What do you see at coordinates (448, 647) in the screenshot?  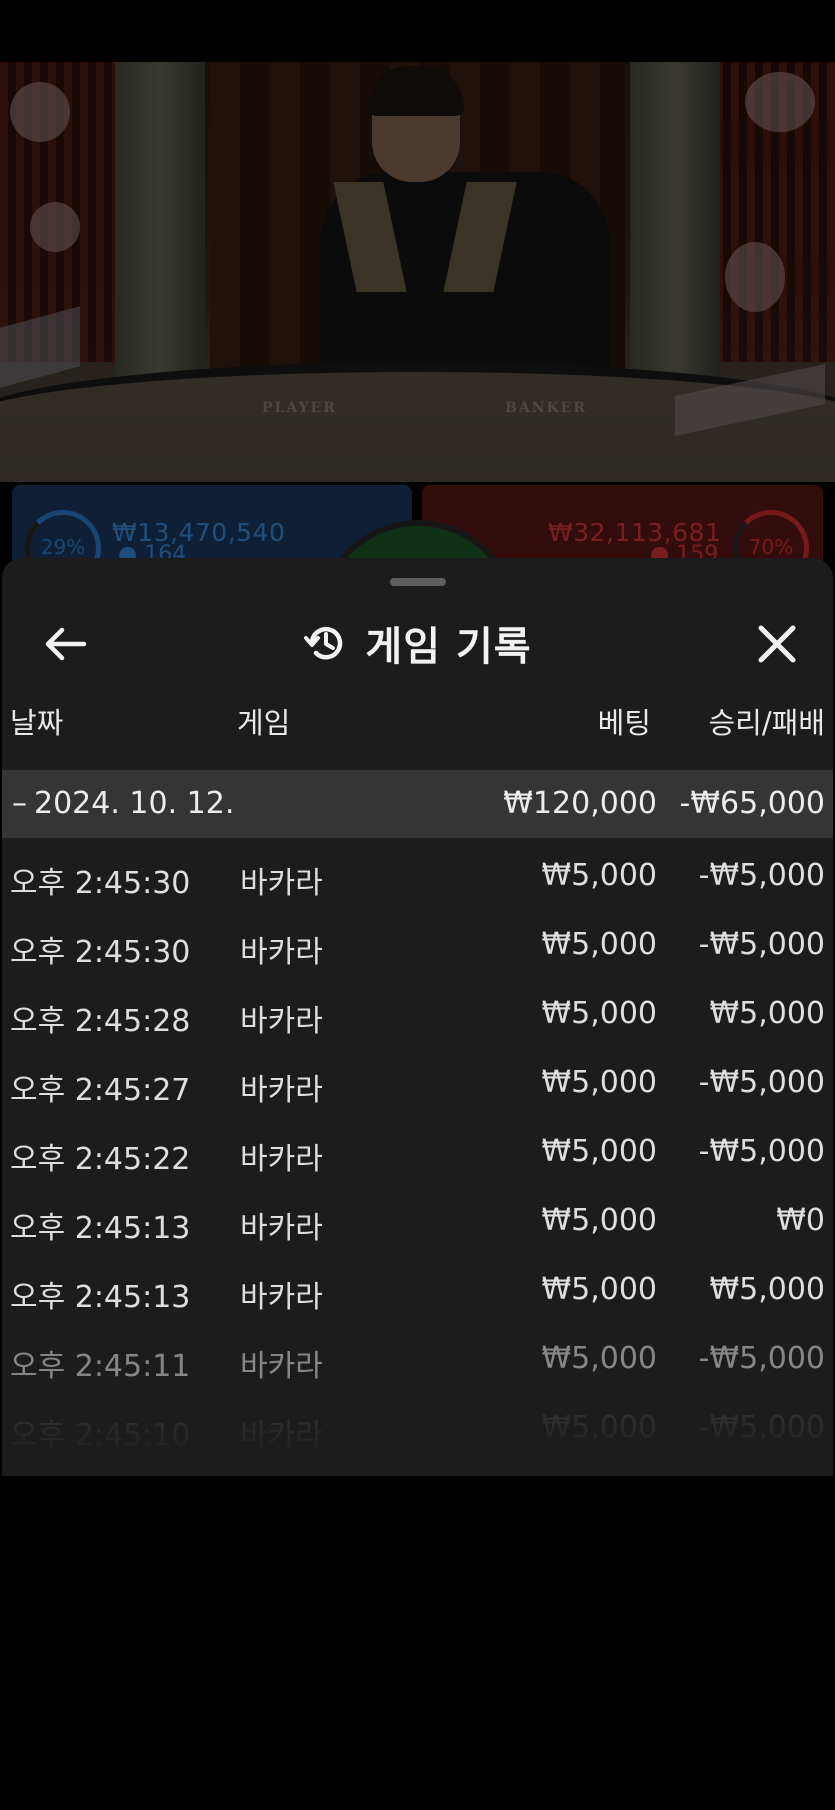 I see `sheet-title: 게임 기록` at bounding box center [448, 647].